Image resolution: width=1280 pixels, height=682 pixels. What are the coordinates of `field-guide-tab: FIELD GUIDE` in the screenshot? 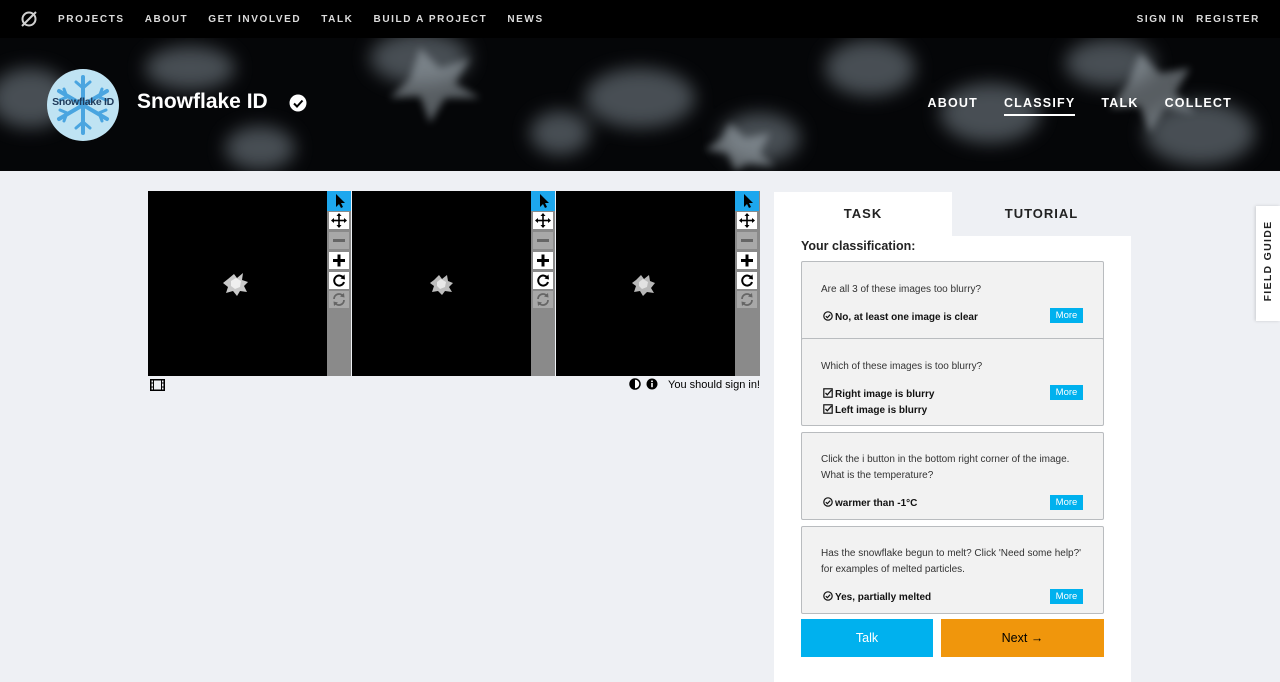 It's located at (1268, 263).